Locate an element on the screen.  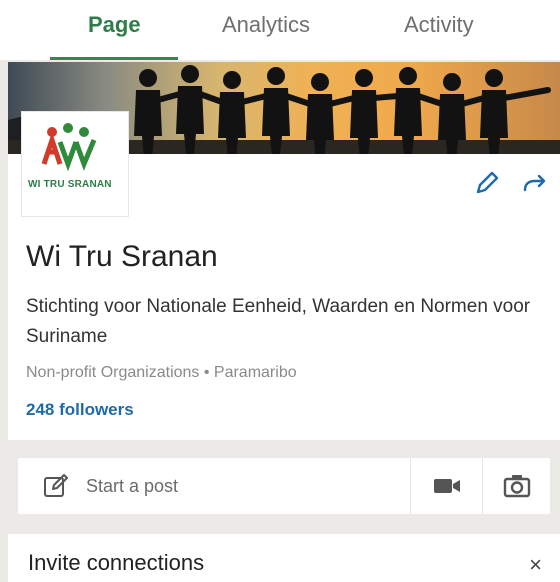
page-logo: WI TRU SRANAN is located at coordinates (75, 164).